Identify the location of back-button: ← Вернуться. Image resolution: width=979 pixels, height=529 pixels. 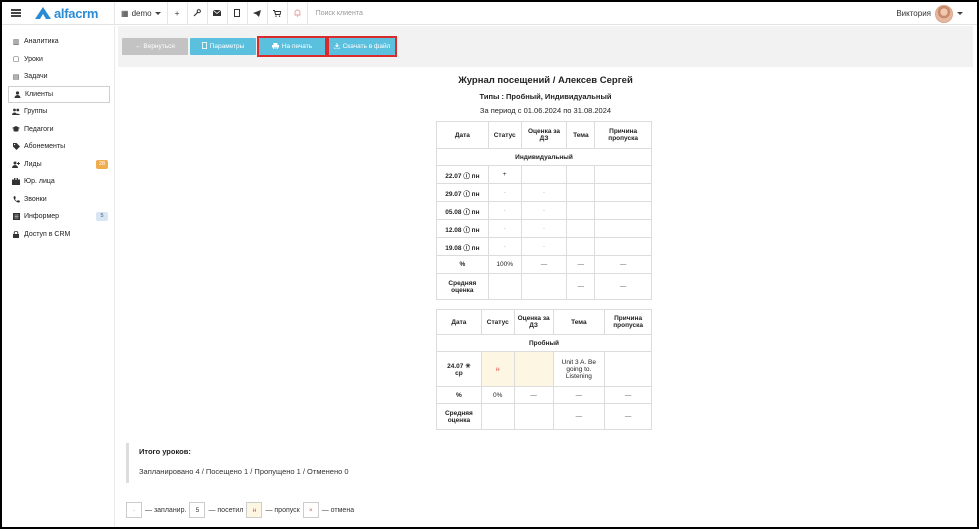
(155, 46).